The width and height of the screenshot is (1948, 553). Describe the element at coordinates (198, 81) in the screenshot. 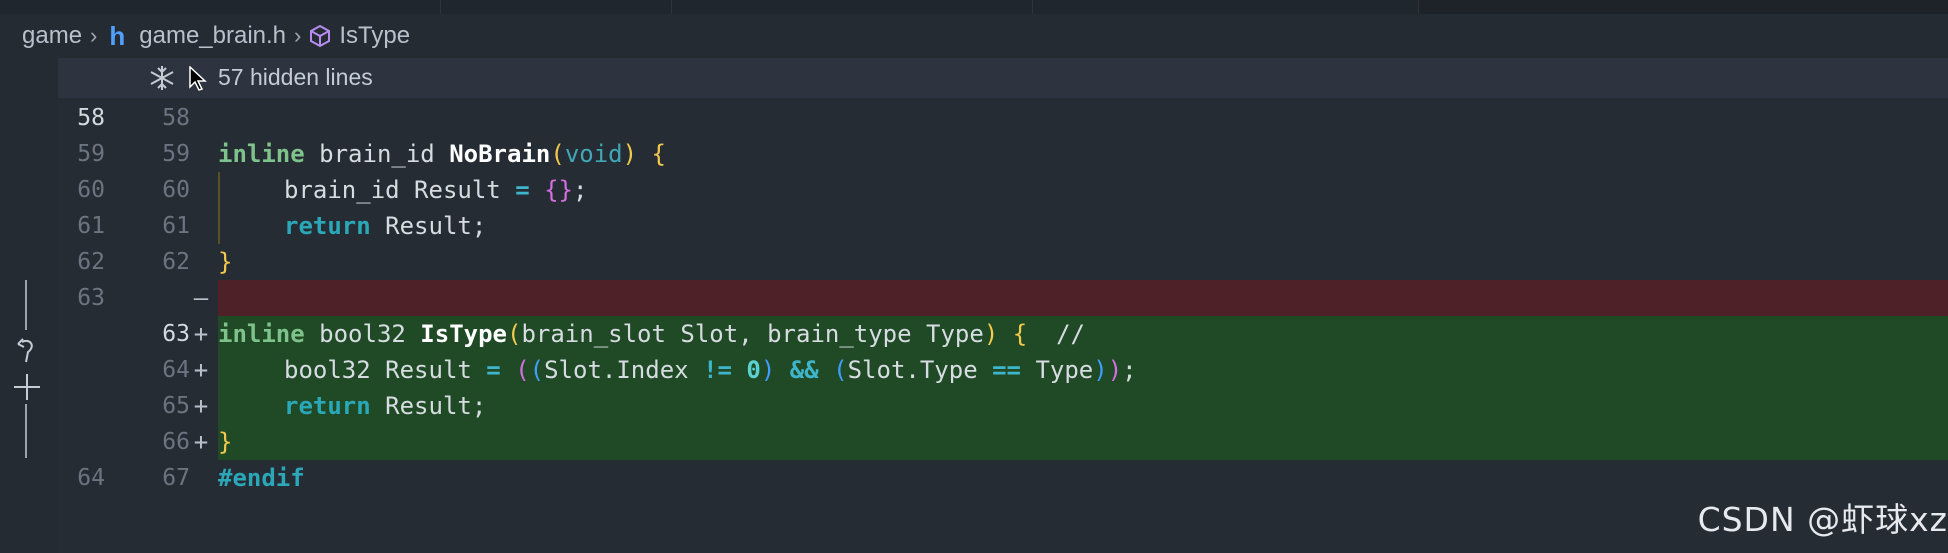

I see `mouse-pointer-icon` at that location.